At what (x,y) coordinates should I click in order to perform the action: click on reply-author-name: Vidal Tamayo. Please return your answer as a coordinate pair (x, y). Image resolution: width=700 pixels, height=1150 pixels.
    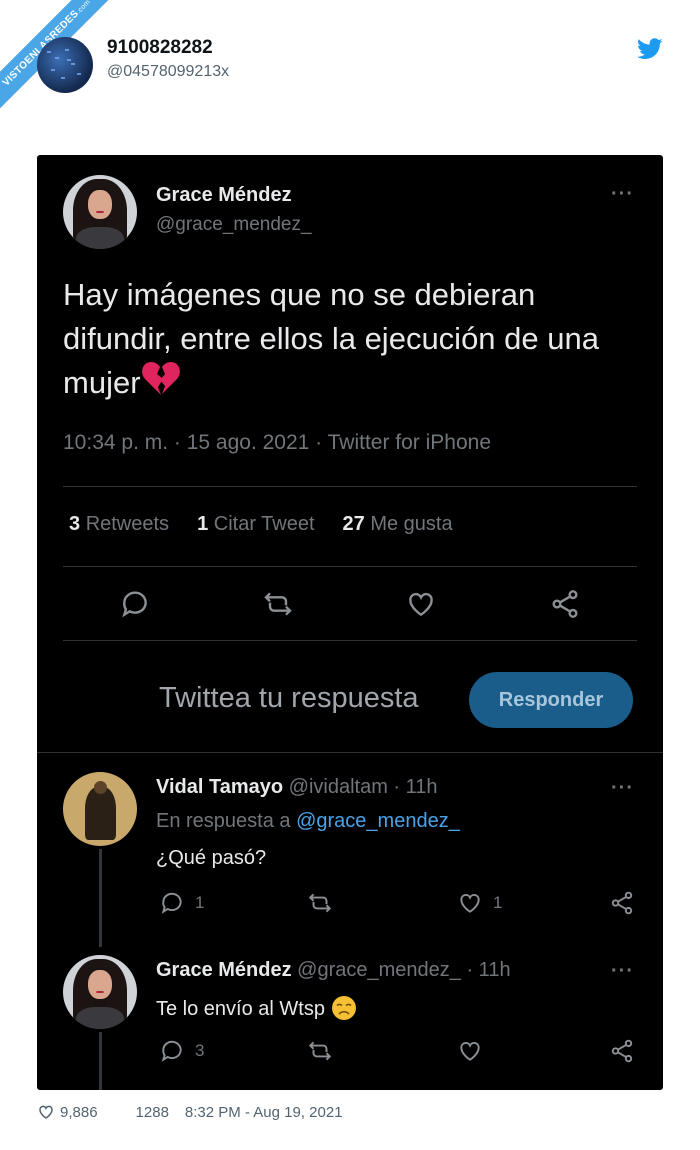
    Looking at the image, I should click on (219, 787).